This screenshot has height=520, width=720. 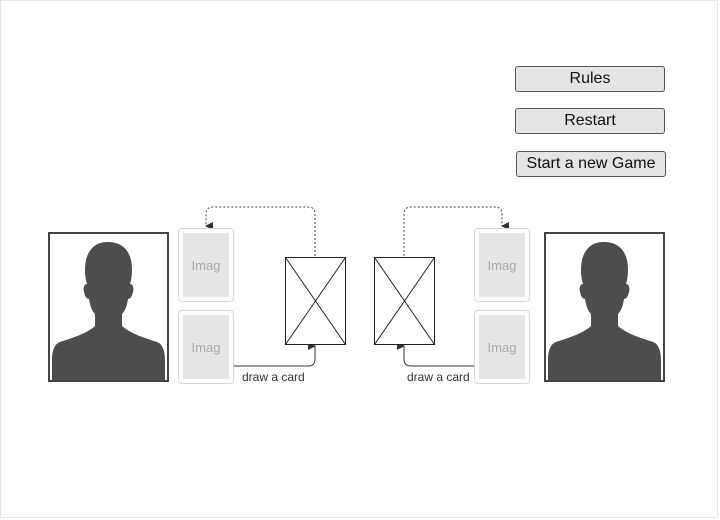 I want to click on player-left-deck, so click(x=315, y=301).